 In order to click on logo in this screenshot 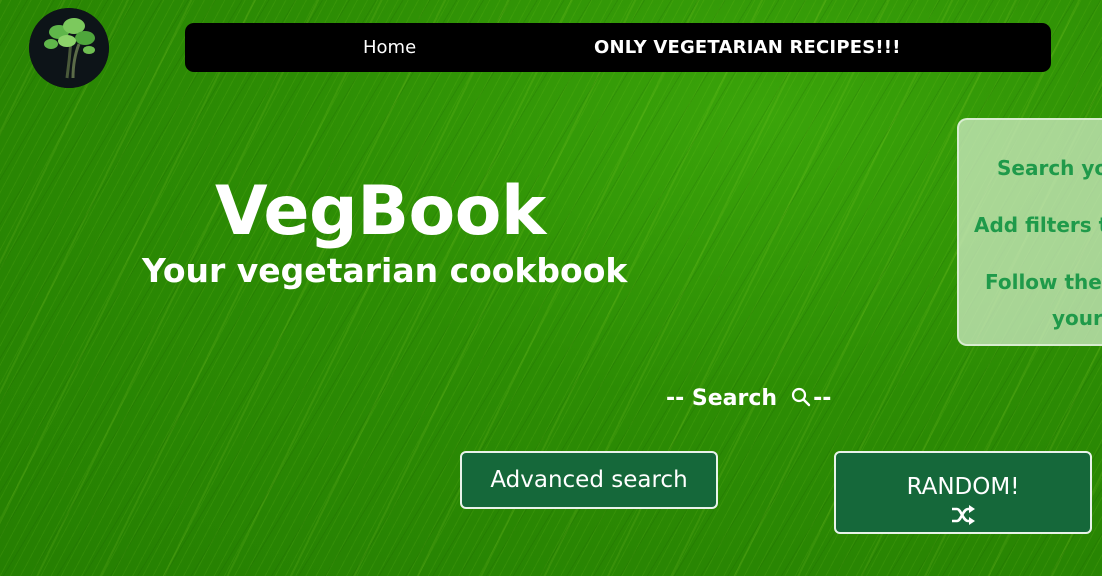, I will do `click(69, 48)`.